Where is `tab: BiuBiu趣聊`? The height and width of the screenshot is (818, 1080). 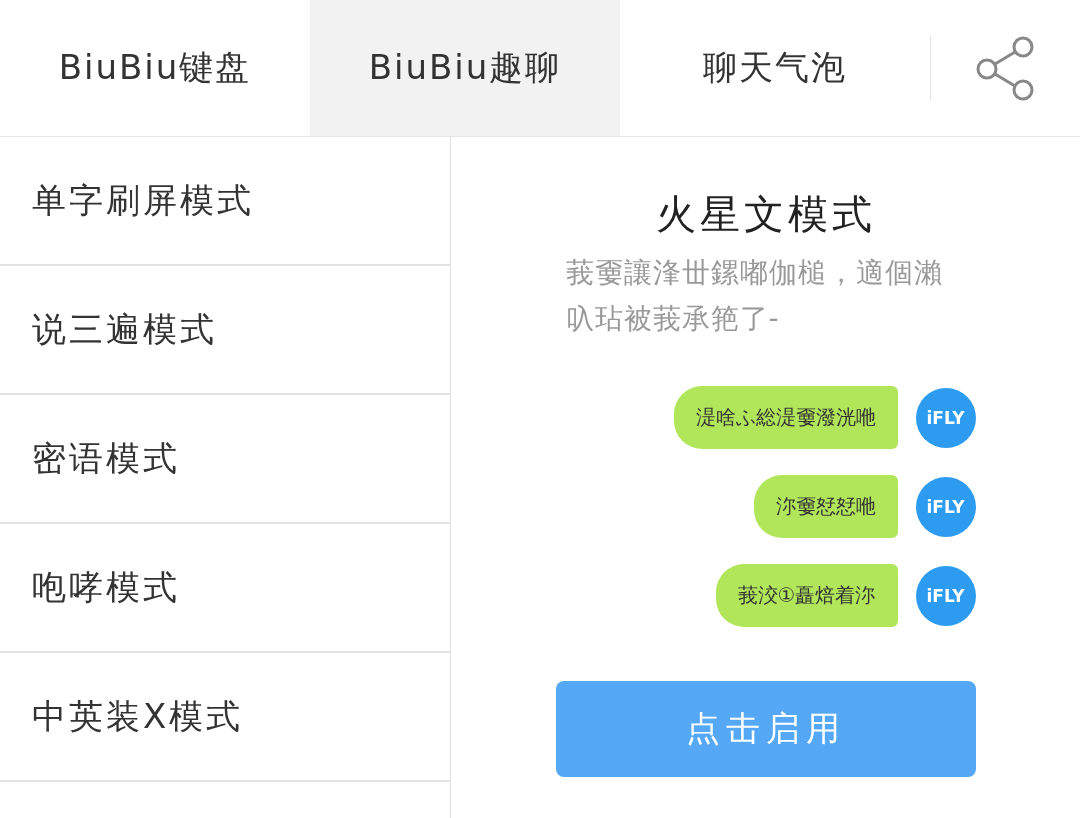 tab: BiuBiu趣聊 is located at coordinates (465, 68).